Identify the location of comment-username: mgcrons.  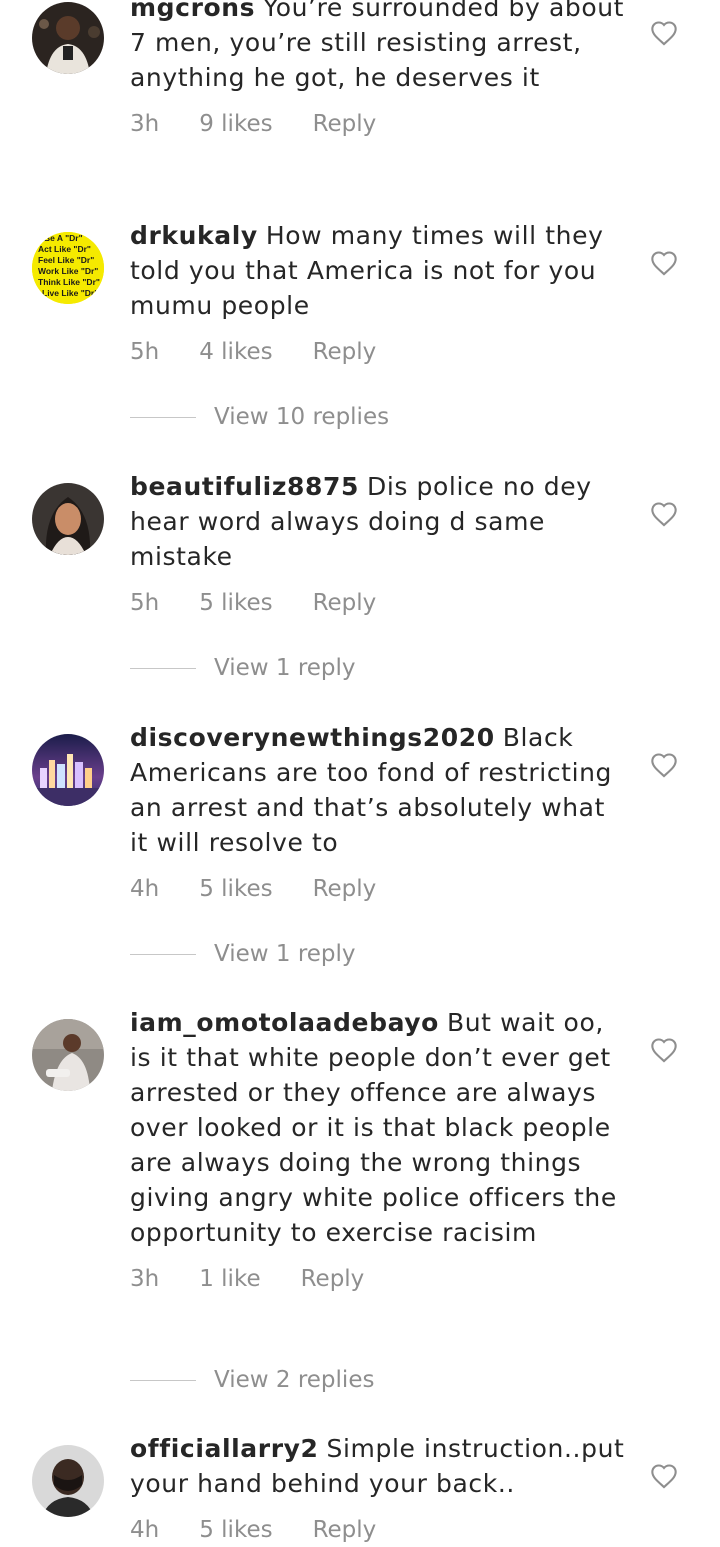
(192, 11).